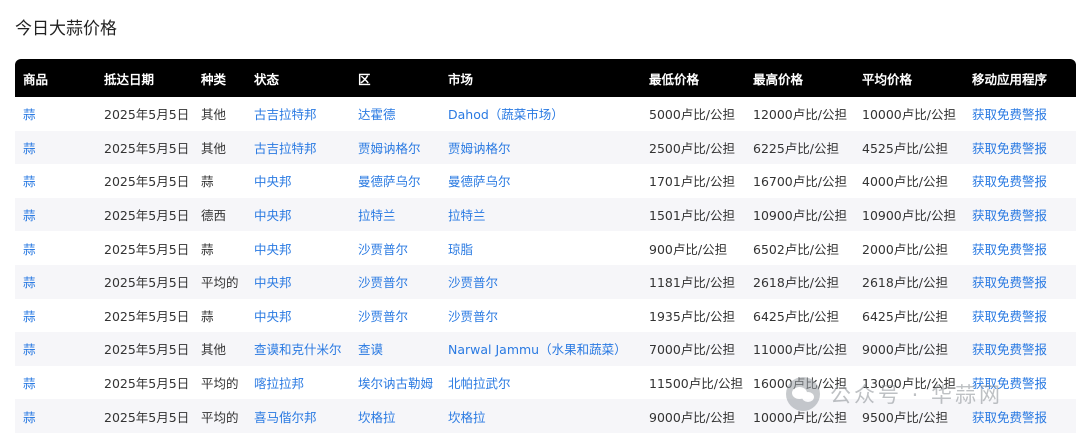 The width and height of the screenshot is (1080, 434). I want to click on cell-district: 贾姆讷格尔, so click(395, 147).